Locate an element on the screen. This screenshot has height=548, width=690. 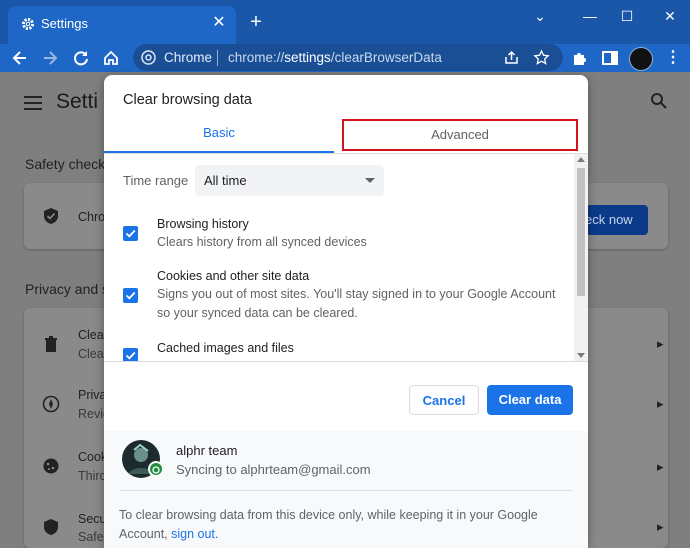
forward-icon is located at coordinates (50, 58).